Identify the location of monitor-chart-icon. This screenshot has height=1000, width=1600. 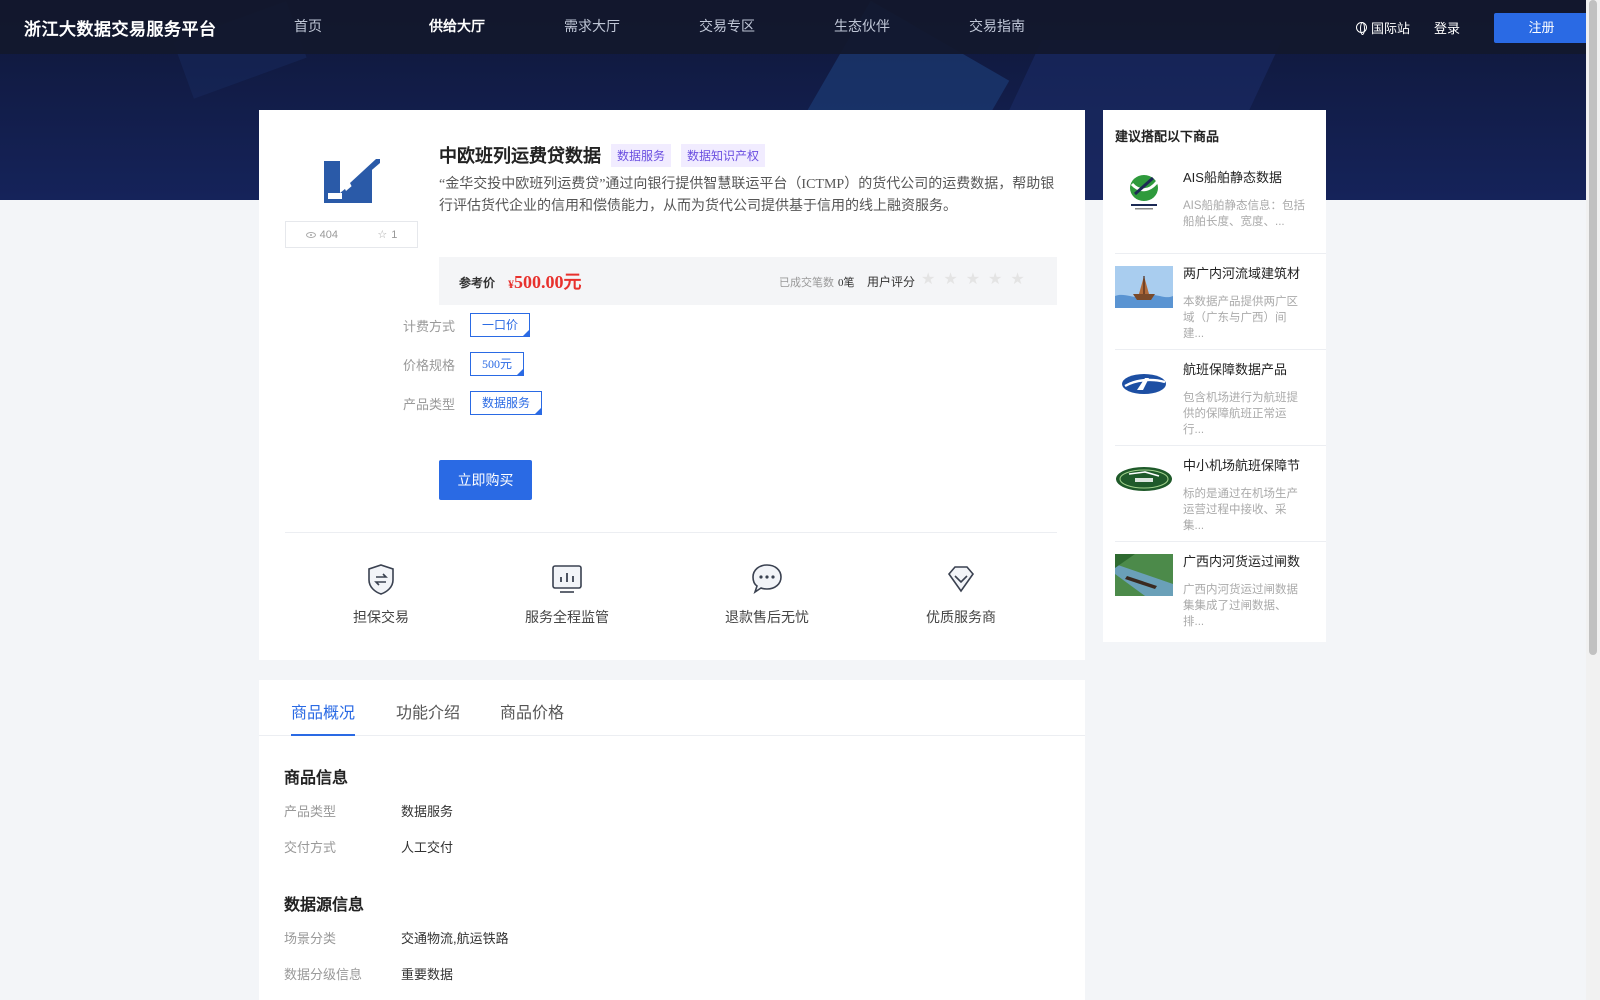
(567, 579).